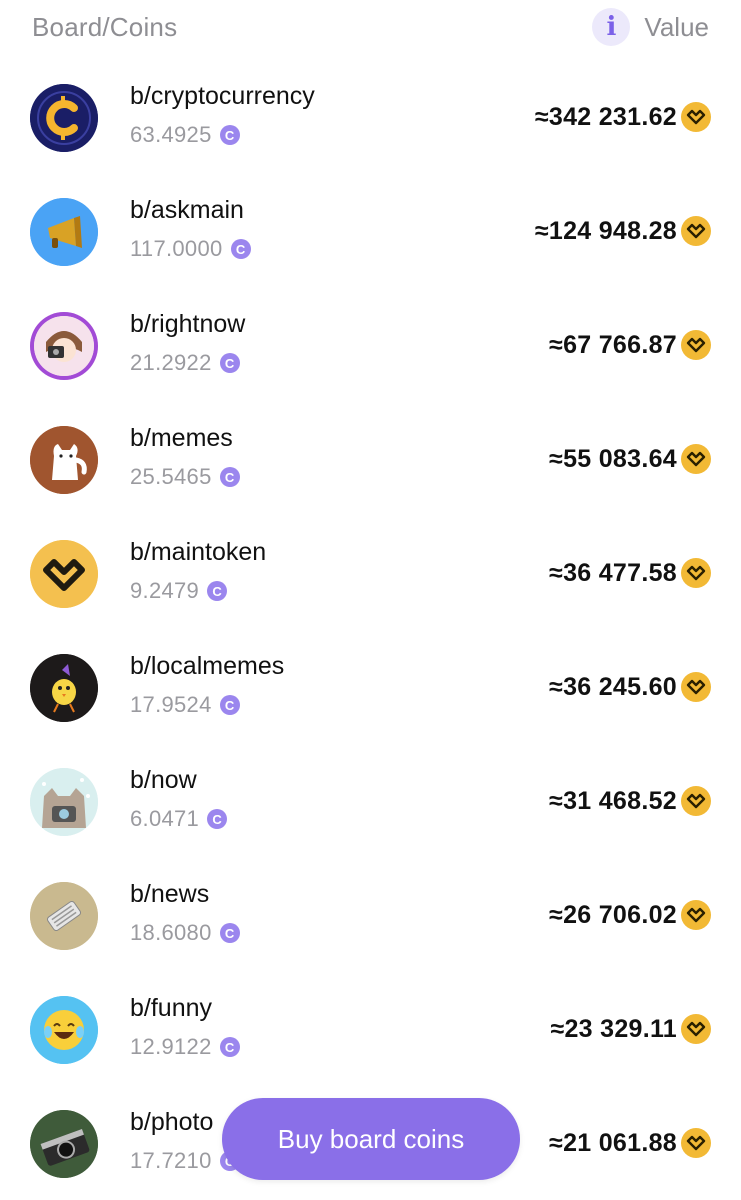  Describe the element at coordinates (613, 344) in the screenshot. I see `board-value-text: ≈67 766.87` at that location.